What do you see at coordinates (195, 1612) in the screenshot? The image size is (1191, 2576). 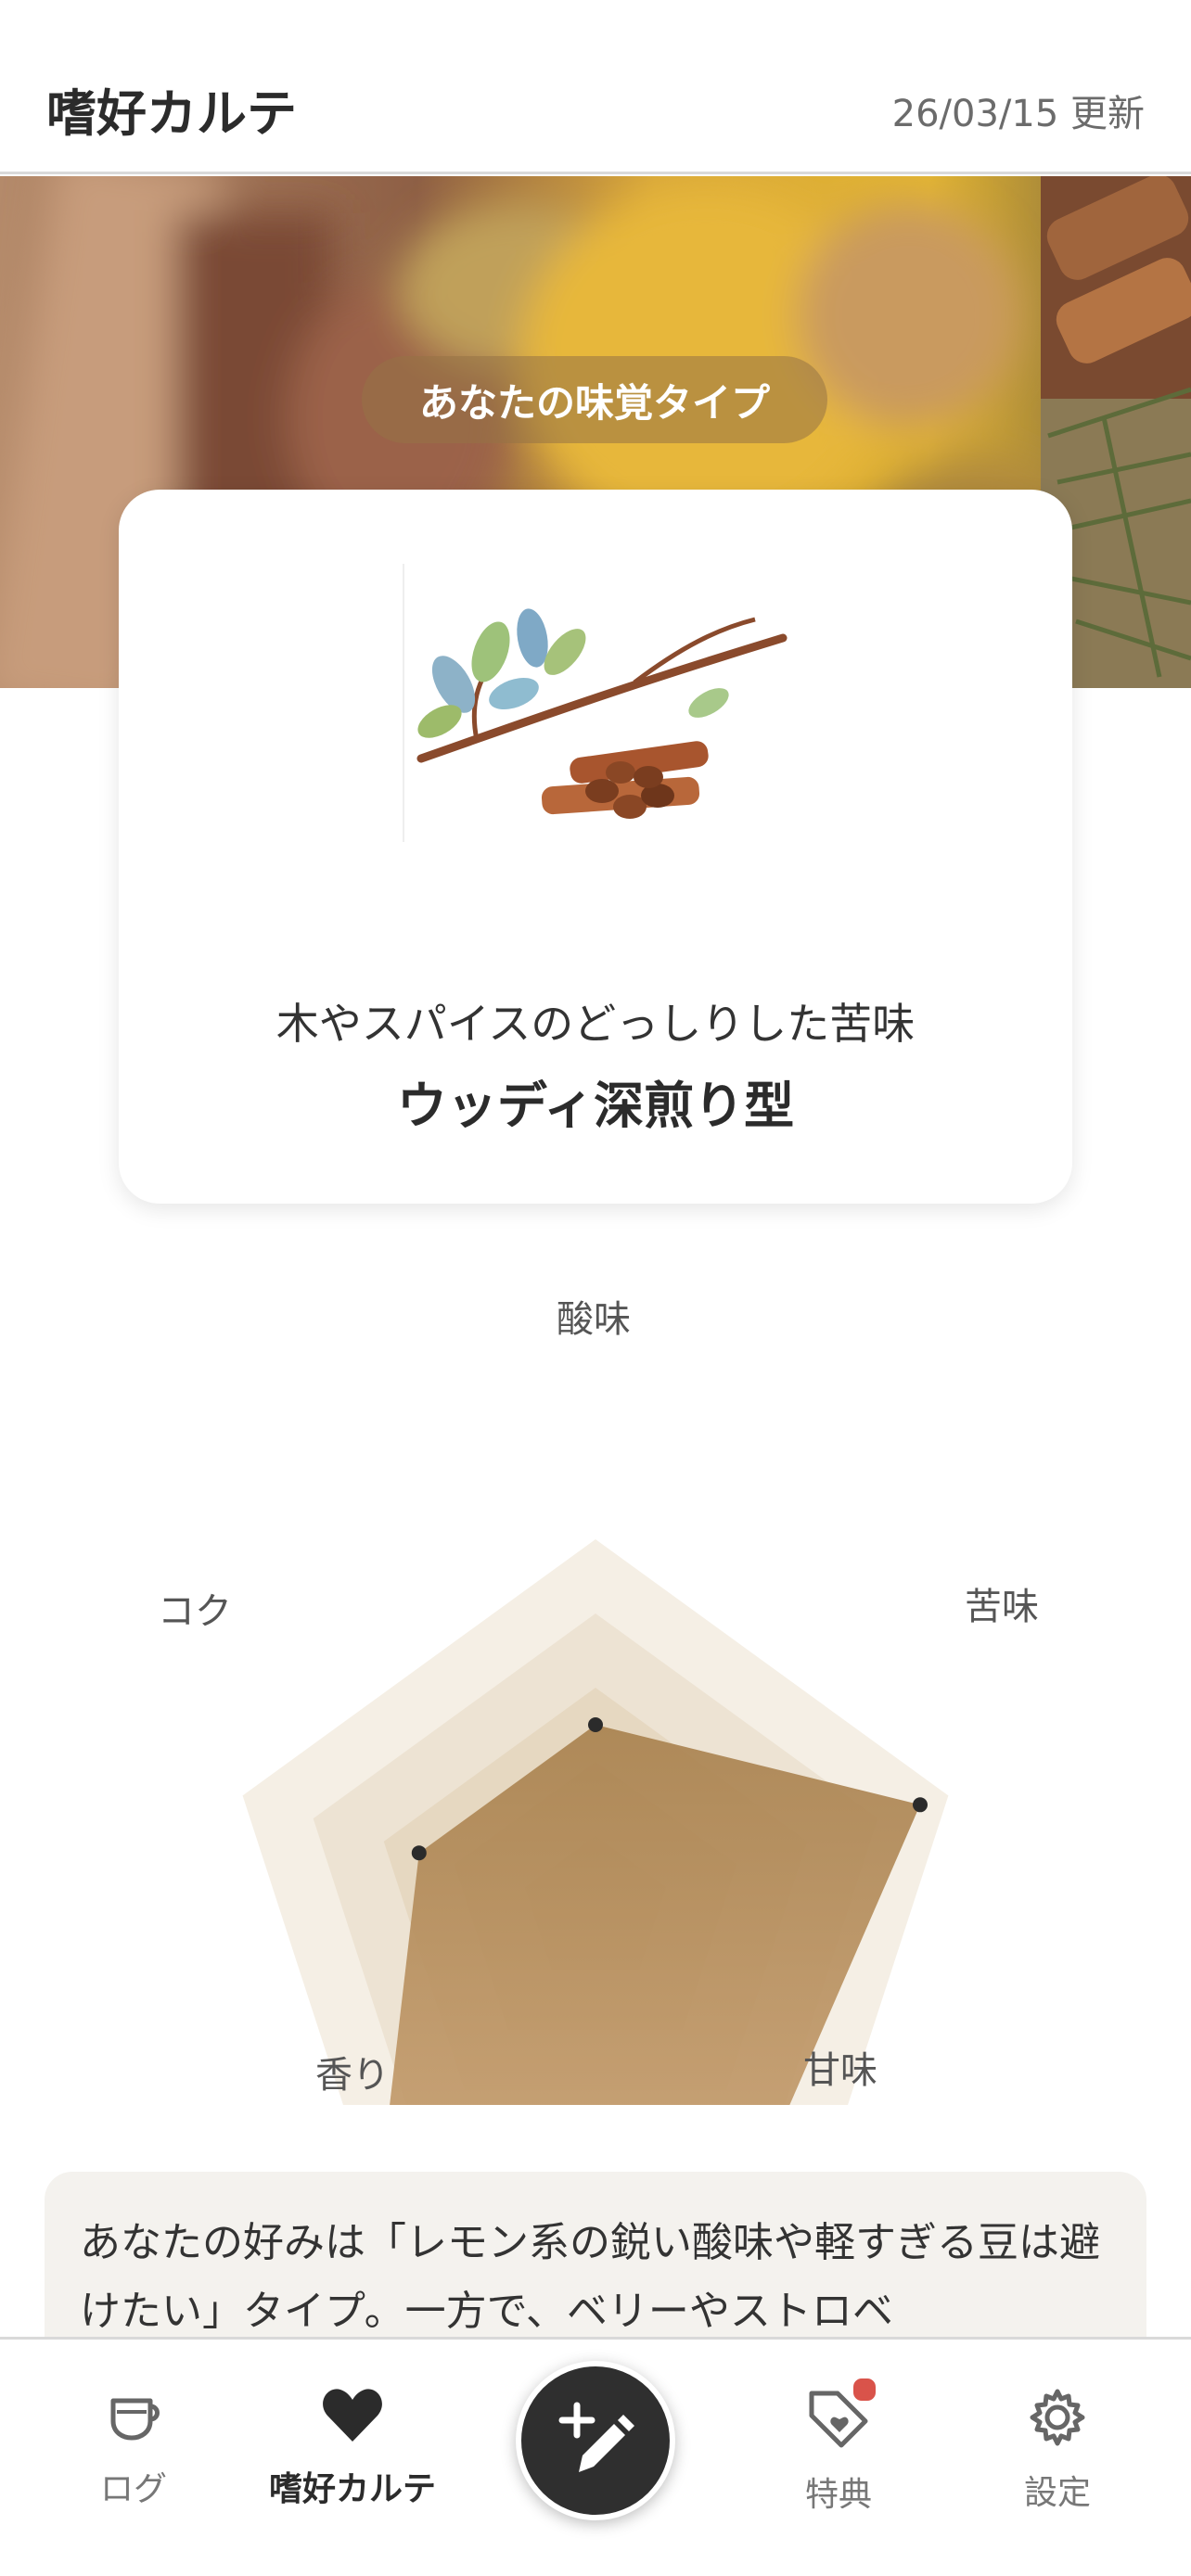 I see `axis-label-body: コク` at bounding box center [195, 1612].